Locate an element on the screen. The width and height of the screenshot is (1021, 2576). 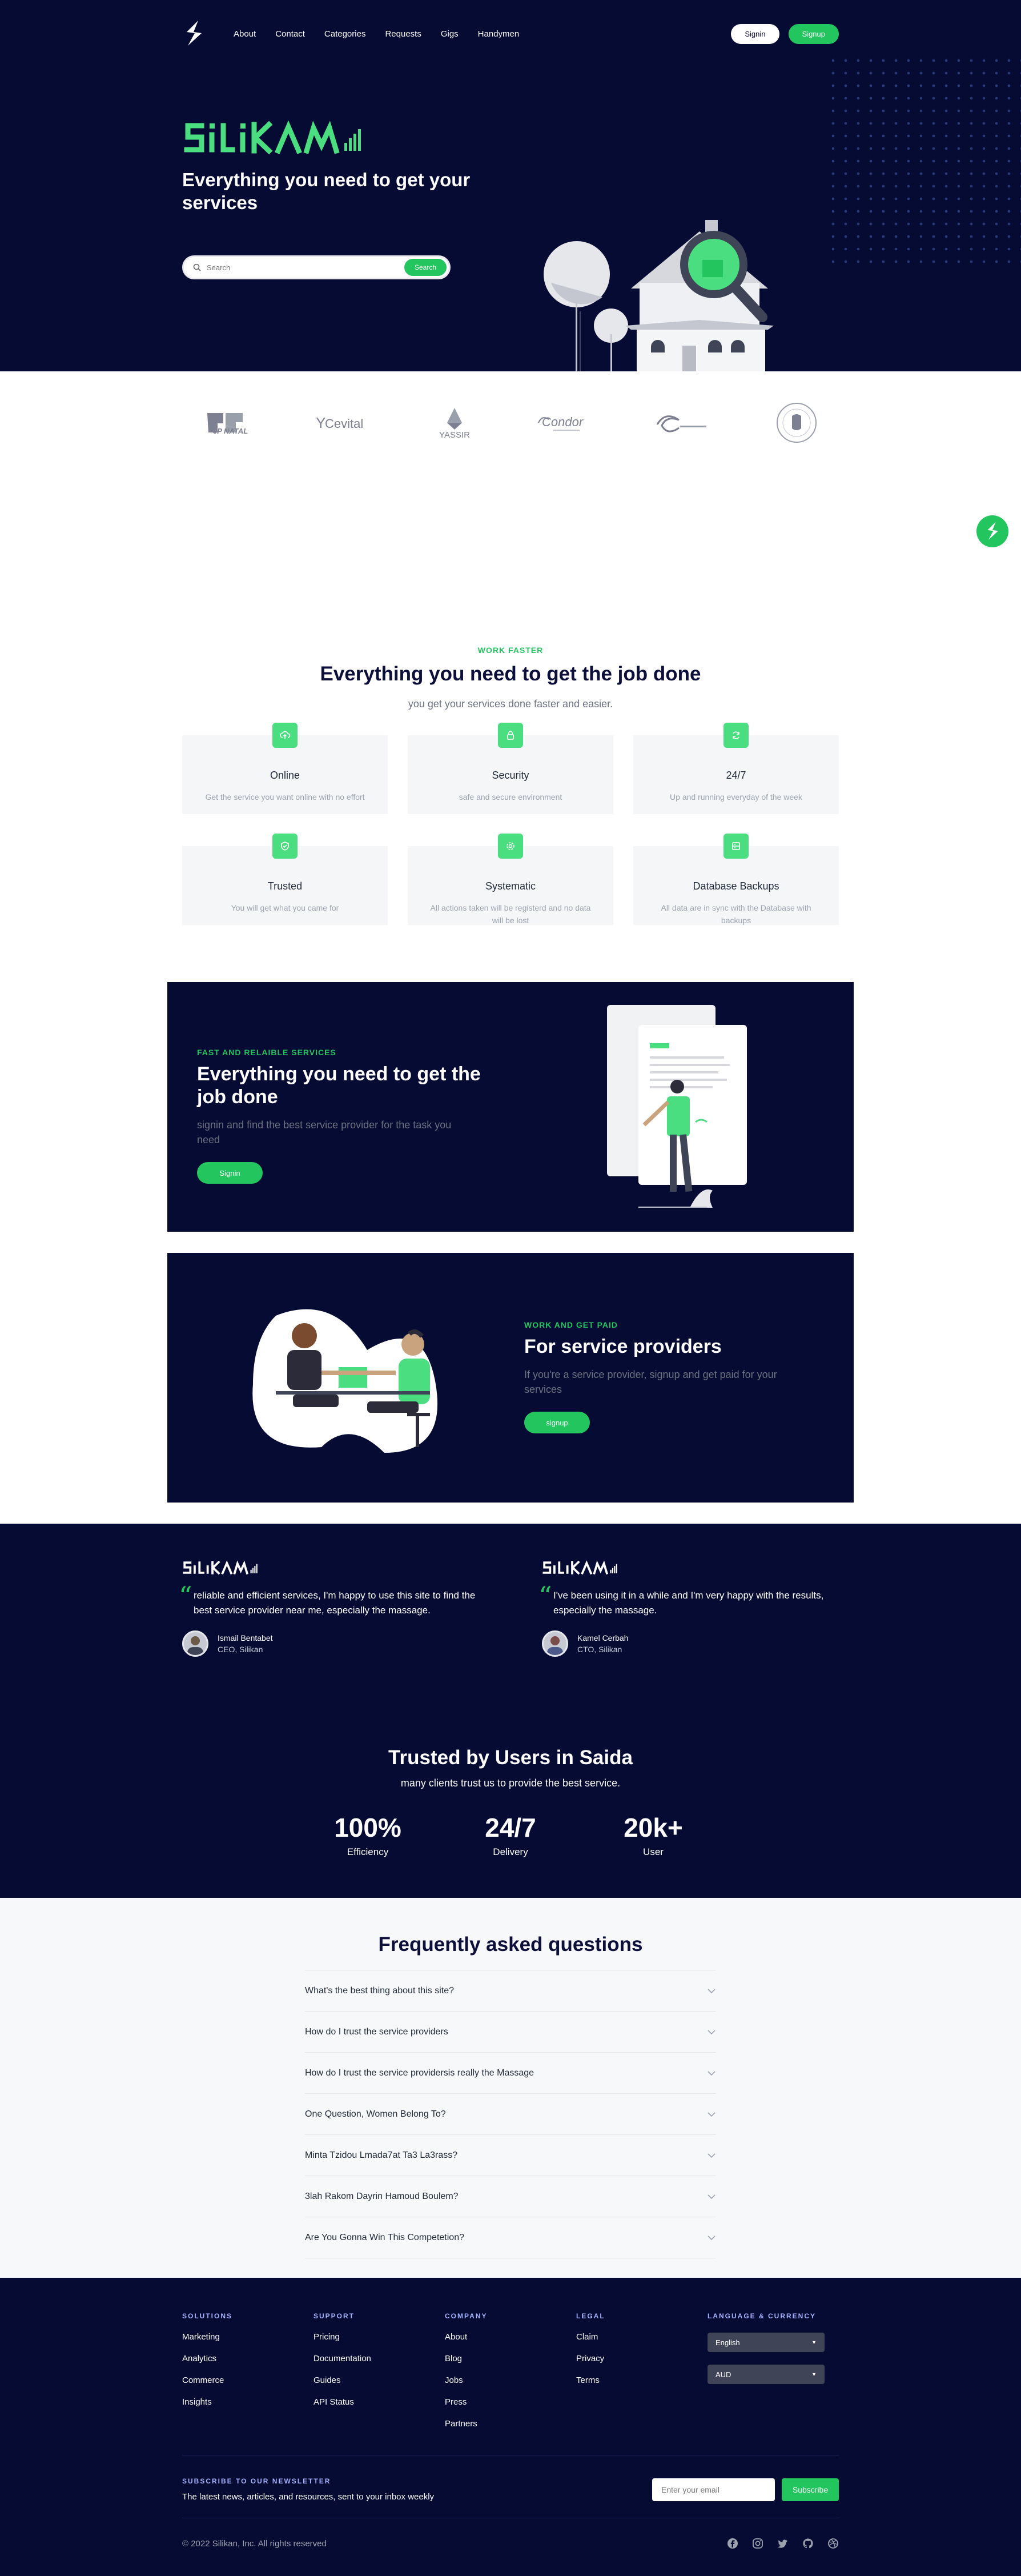
footer-link: Terms is located at coordinates (642, 2380).